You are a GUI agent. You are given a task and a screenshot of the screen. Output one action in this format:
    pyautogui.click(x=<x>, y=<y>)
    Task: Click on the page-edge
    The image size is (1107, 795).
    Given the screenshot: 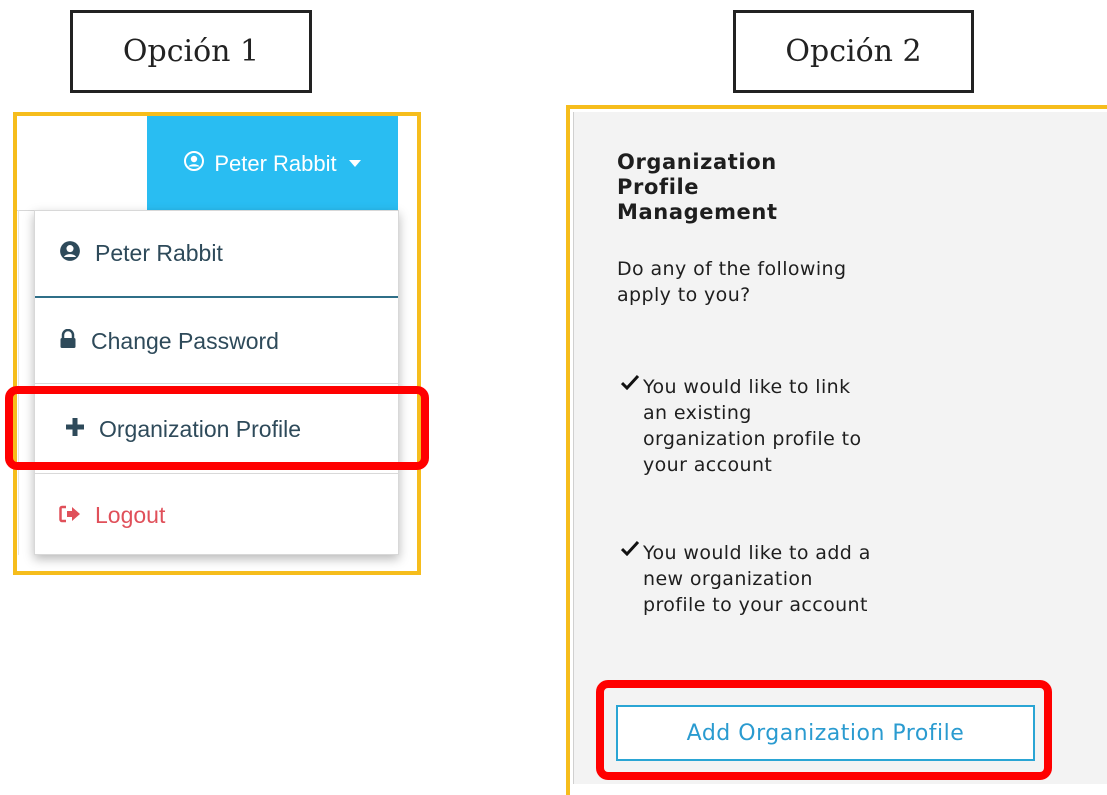 What is the action you would take?
    pyautogui.click(x=18, y=382)
    